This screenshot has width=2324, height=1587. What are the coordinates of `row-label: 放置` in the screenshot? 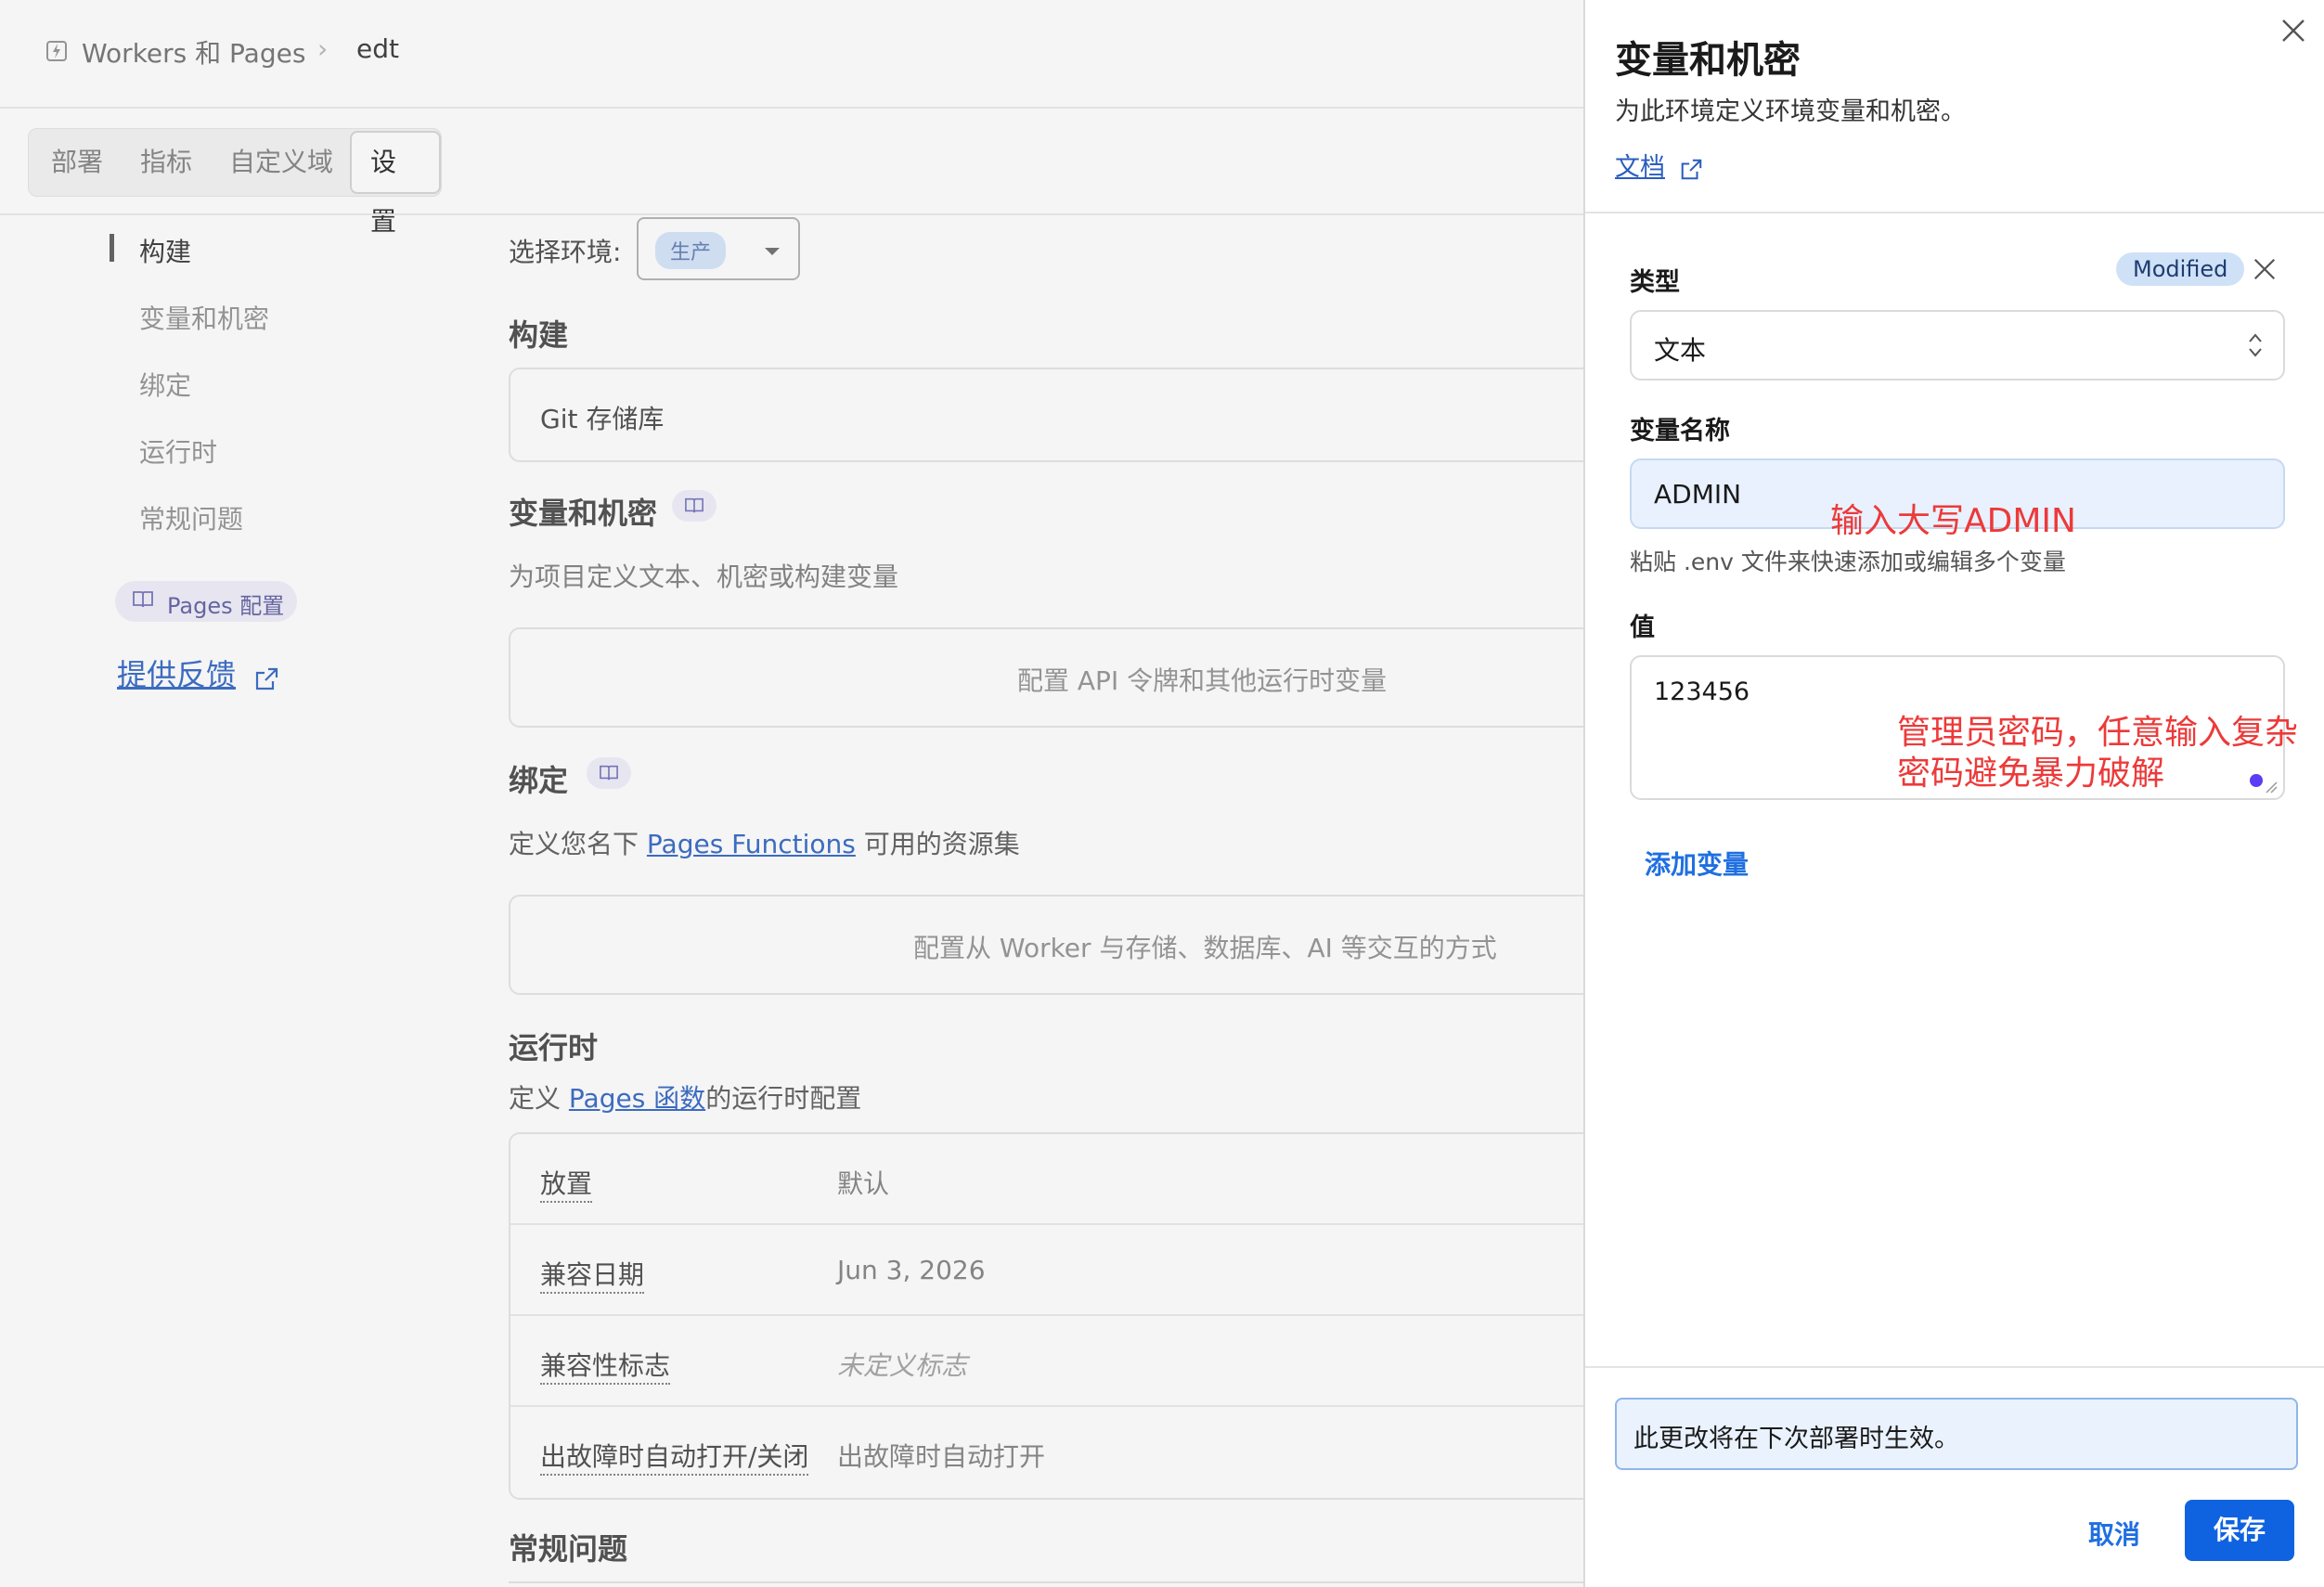 It's located at (566, 1184).